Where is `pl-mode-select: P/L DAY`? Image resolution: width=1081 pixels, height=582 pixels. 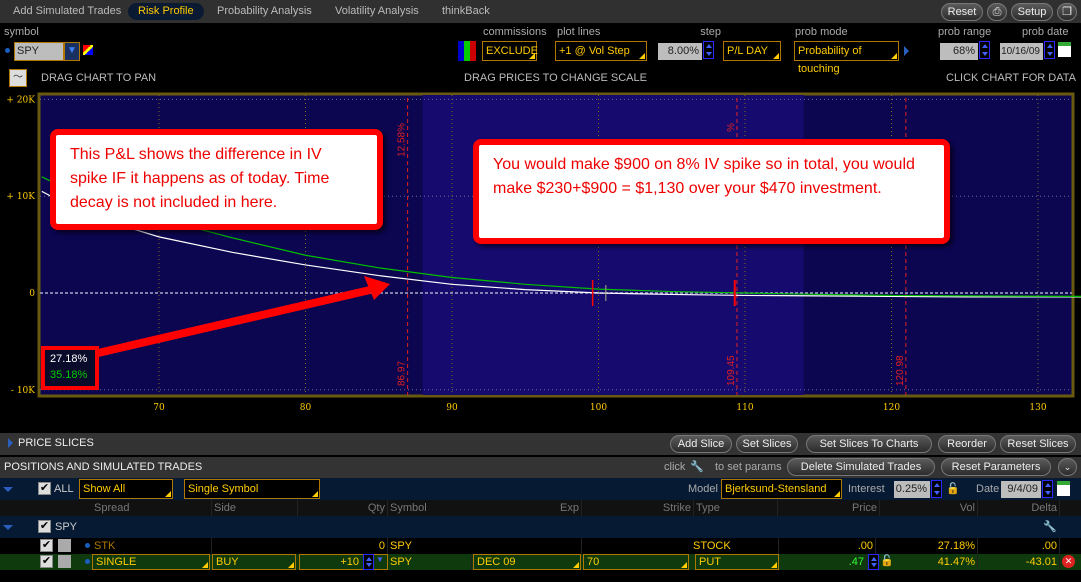
pl-mode-select: P/L DAY is located at coordinates (752, 51).